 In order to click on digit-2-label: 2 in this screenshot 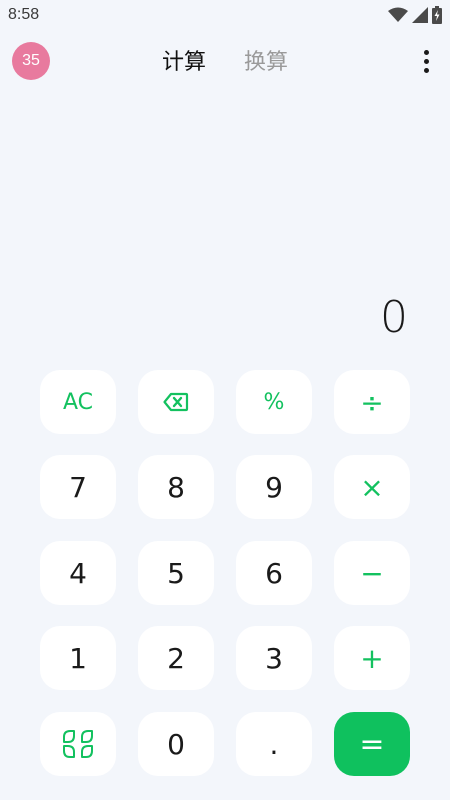, I will do `click(176, 658)`.